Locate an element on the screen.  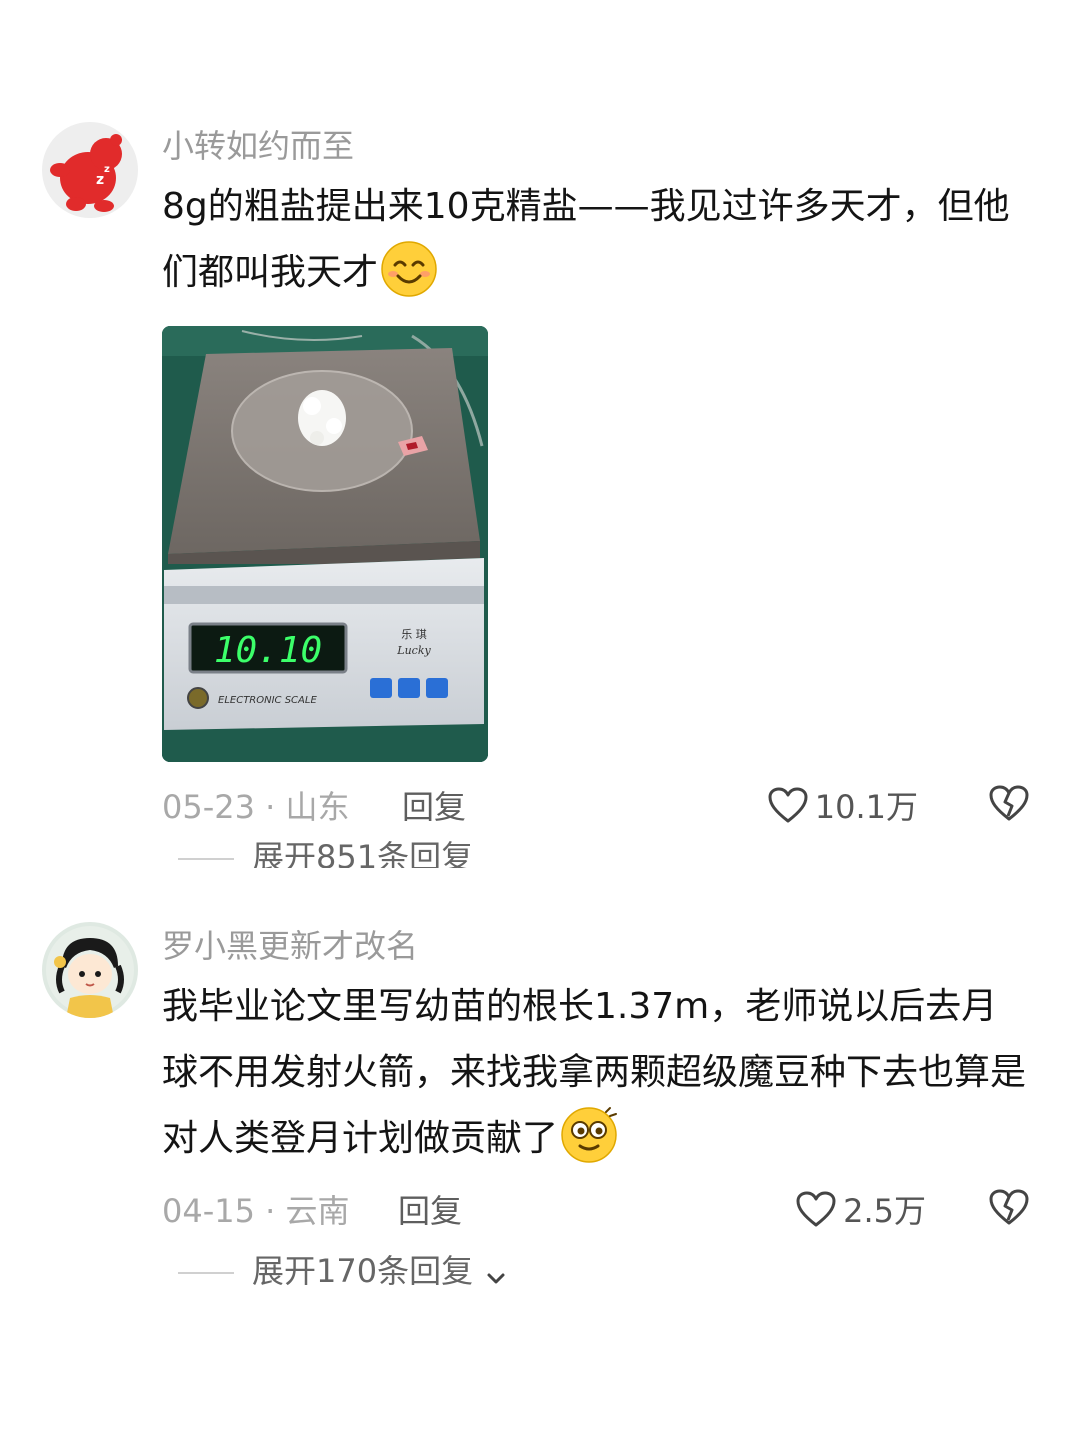
like-count: 2.5万 is located at coordinates (884, 1211).